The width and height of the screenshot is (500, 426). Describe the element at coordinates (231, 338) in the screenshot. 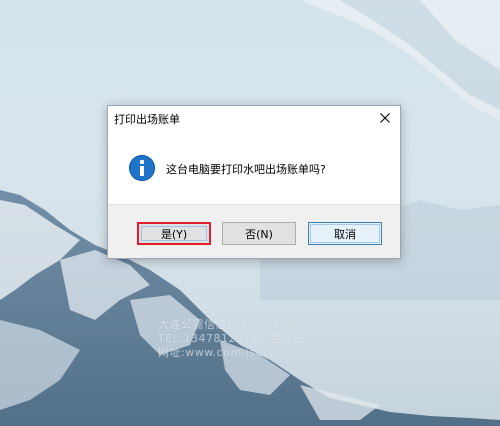

I see `watermark-phone: TEL:13478122141 曹先生` at that location.